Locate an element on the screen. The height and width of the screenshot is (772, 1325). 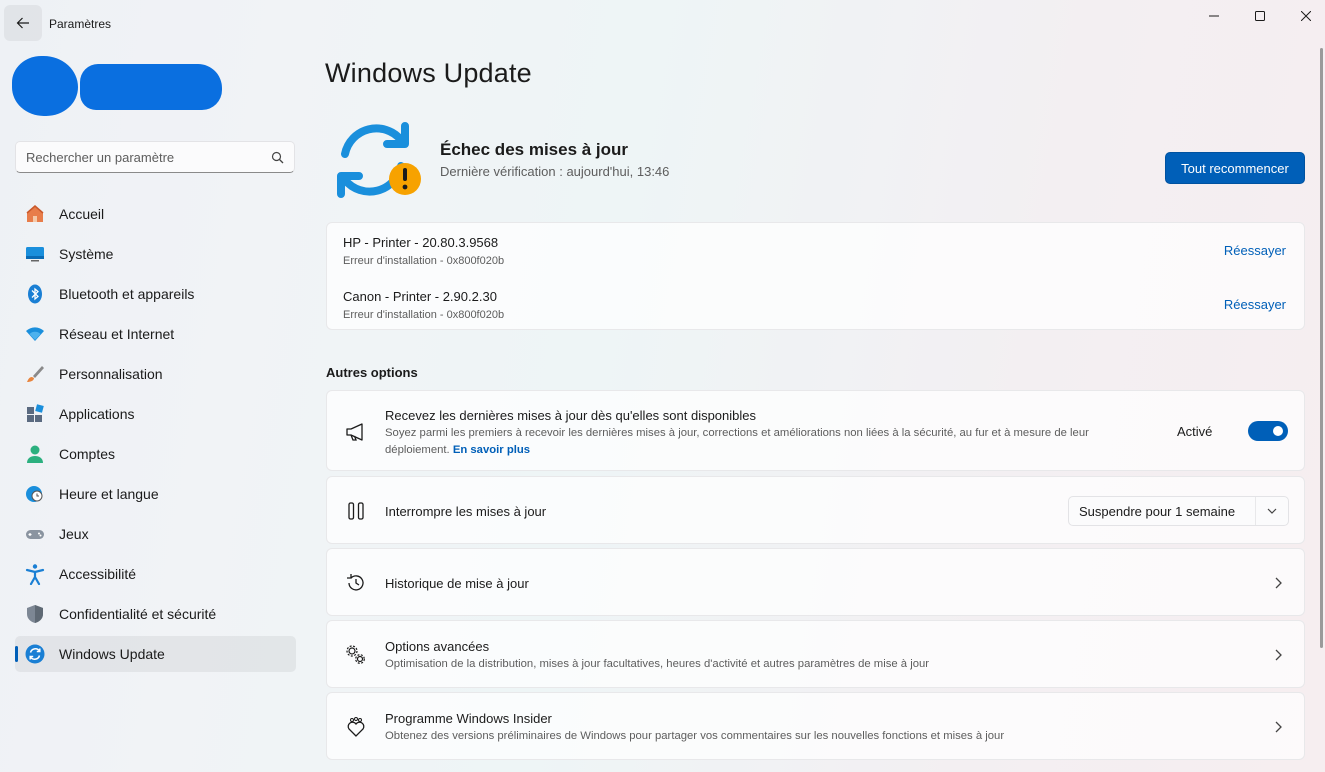
sidebar-item-label: Comptes is located at coordinates (87, 454).